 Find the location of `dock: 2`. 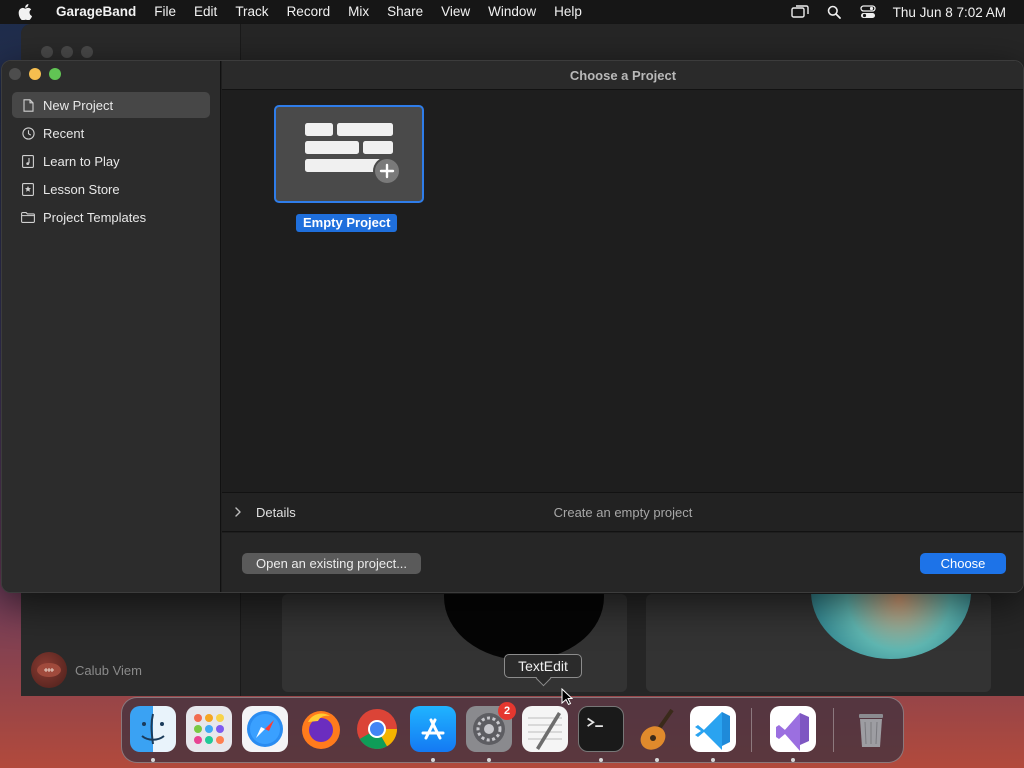

dock: 2 is located at coordinates (512, 730).